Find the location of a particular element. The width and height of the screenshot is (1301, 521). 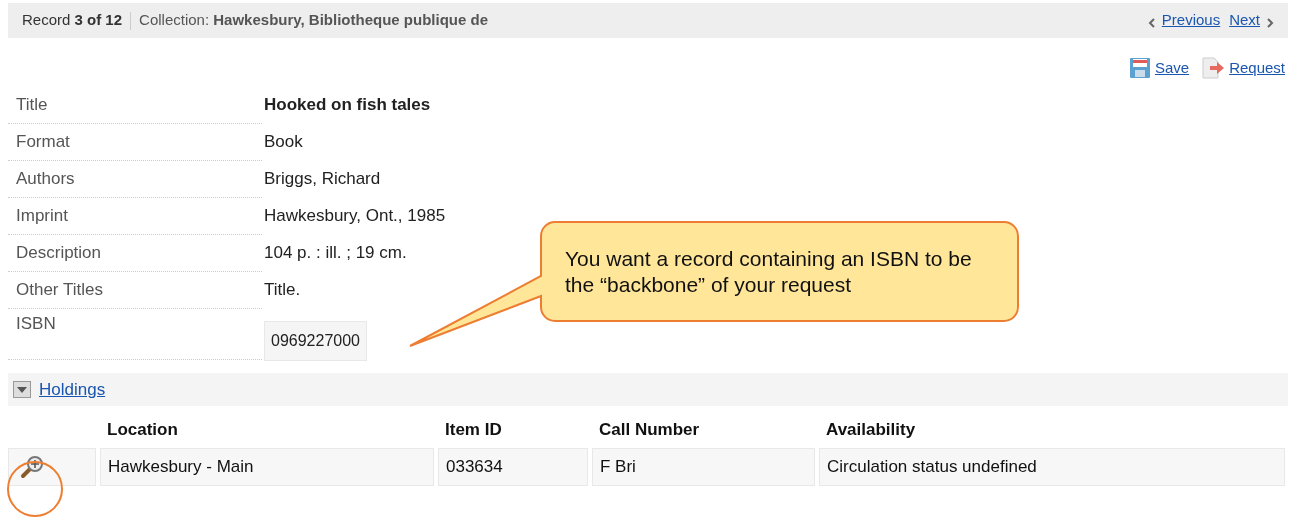

previous-link: Previous is located at coordinates (1191, 20).